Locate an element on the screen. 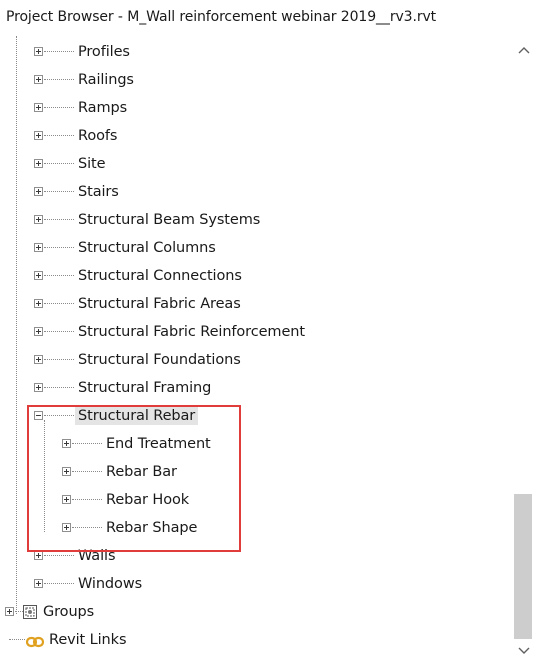 Image resolution: width=534 pixels, height=661 pixels. tree-item-label: Site is located at coordinates (92, 164).